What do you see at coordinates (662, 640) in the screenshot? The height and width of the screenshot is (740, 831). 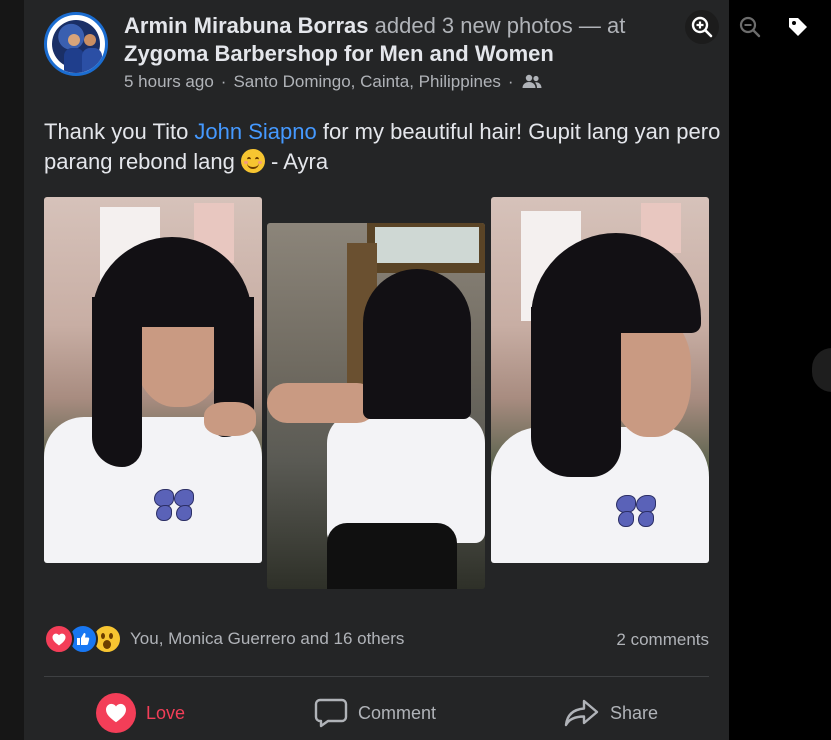 I see `comments-count: 2 comments` at bounding box center [662, 640].